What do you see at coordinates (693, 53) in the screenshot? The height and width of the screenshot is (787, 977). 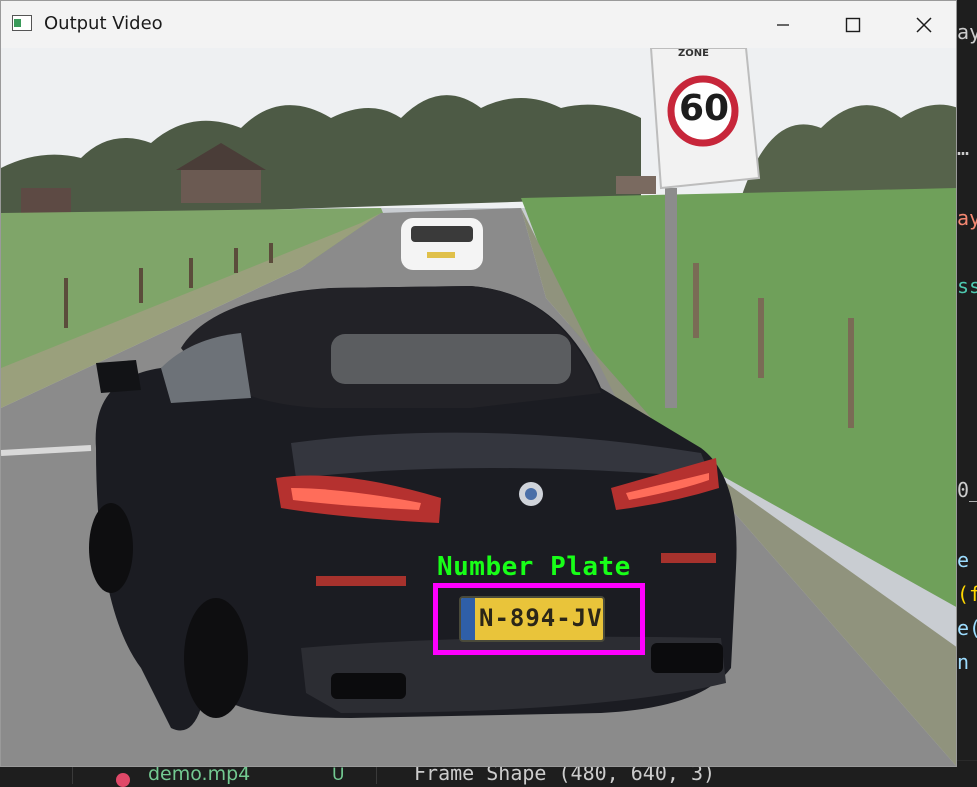 I see `speed-sign-header: ZONE` at bounding box center [693, 53].